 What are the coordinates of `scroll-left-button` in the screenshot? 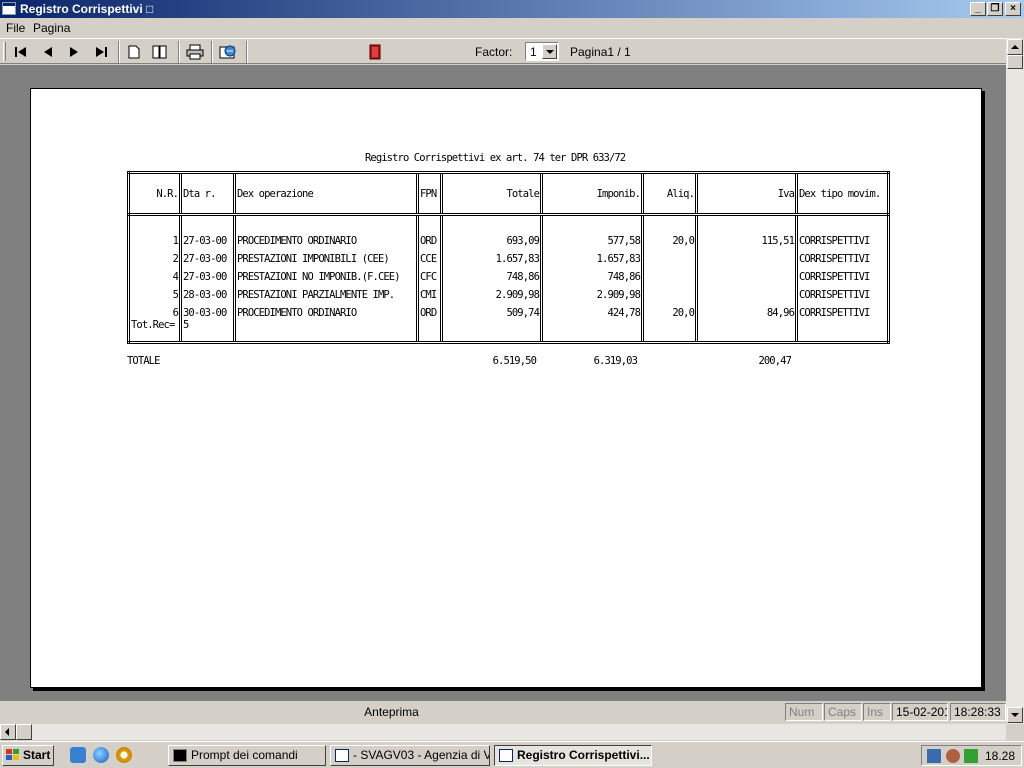 It's located at (8, 732).